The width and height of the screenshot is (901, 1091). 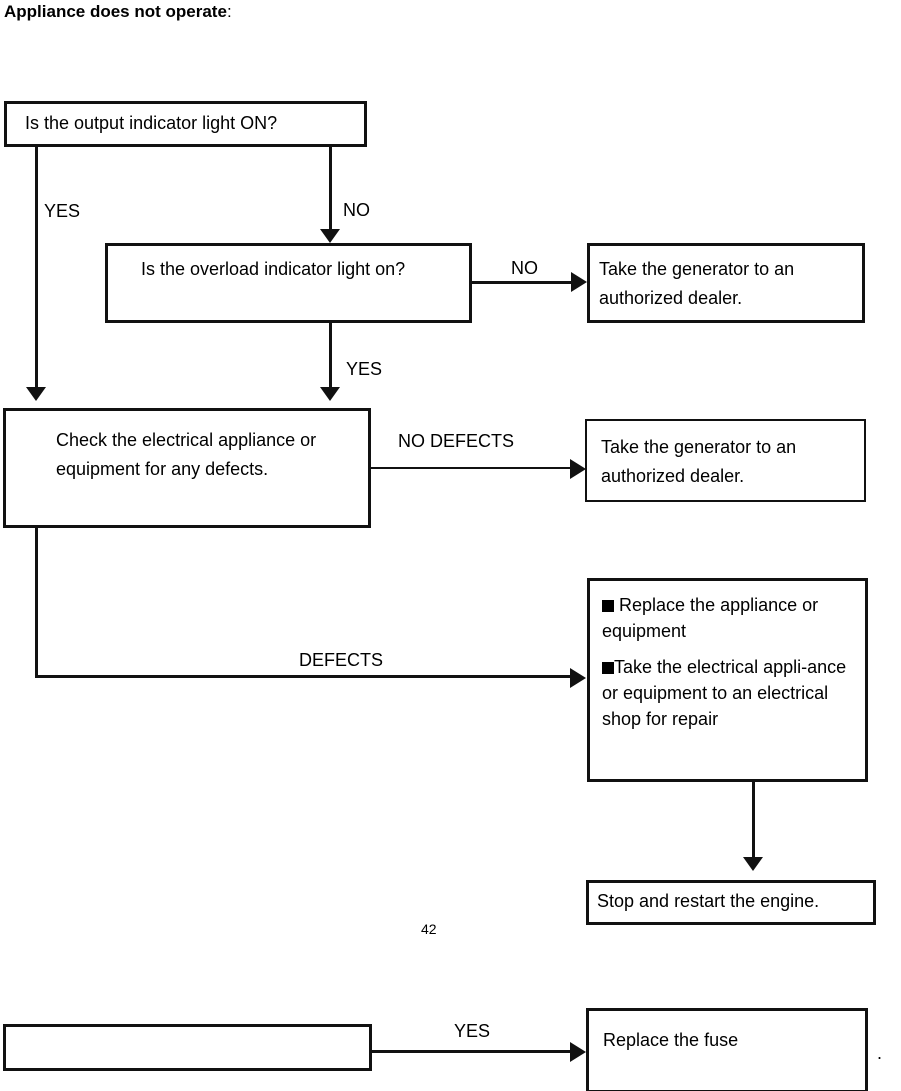 What do you see at coordinates (187, 1047) in the screenshot?
I see `node-empty` at bounding box center [187, 1047].